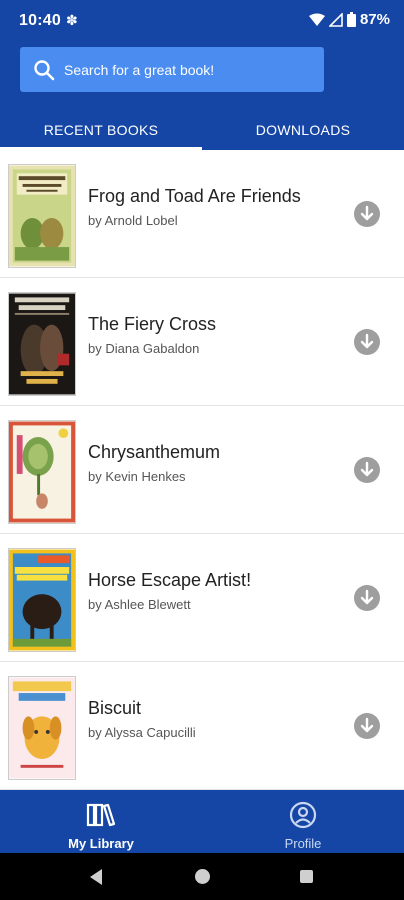 This screenshot has width=404, height=900. What do you see at coordinates (194, 196) in the screenshot?
I see `book-title: Frog and Toad Are Friends` at bounding box center [194, 196].